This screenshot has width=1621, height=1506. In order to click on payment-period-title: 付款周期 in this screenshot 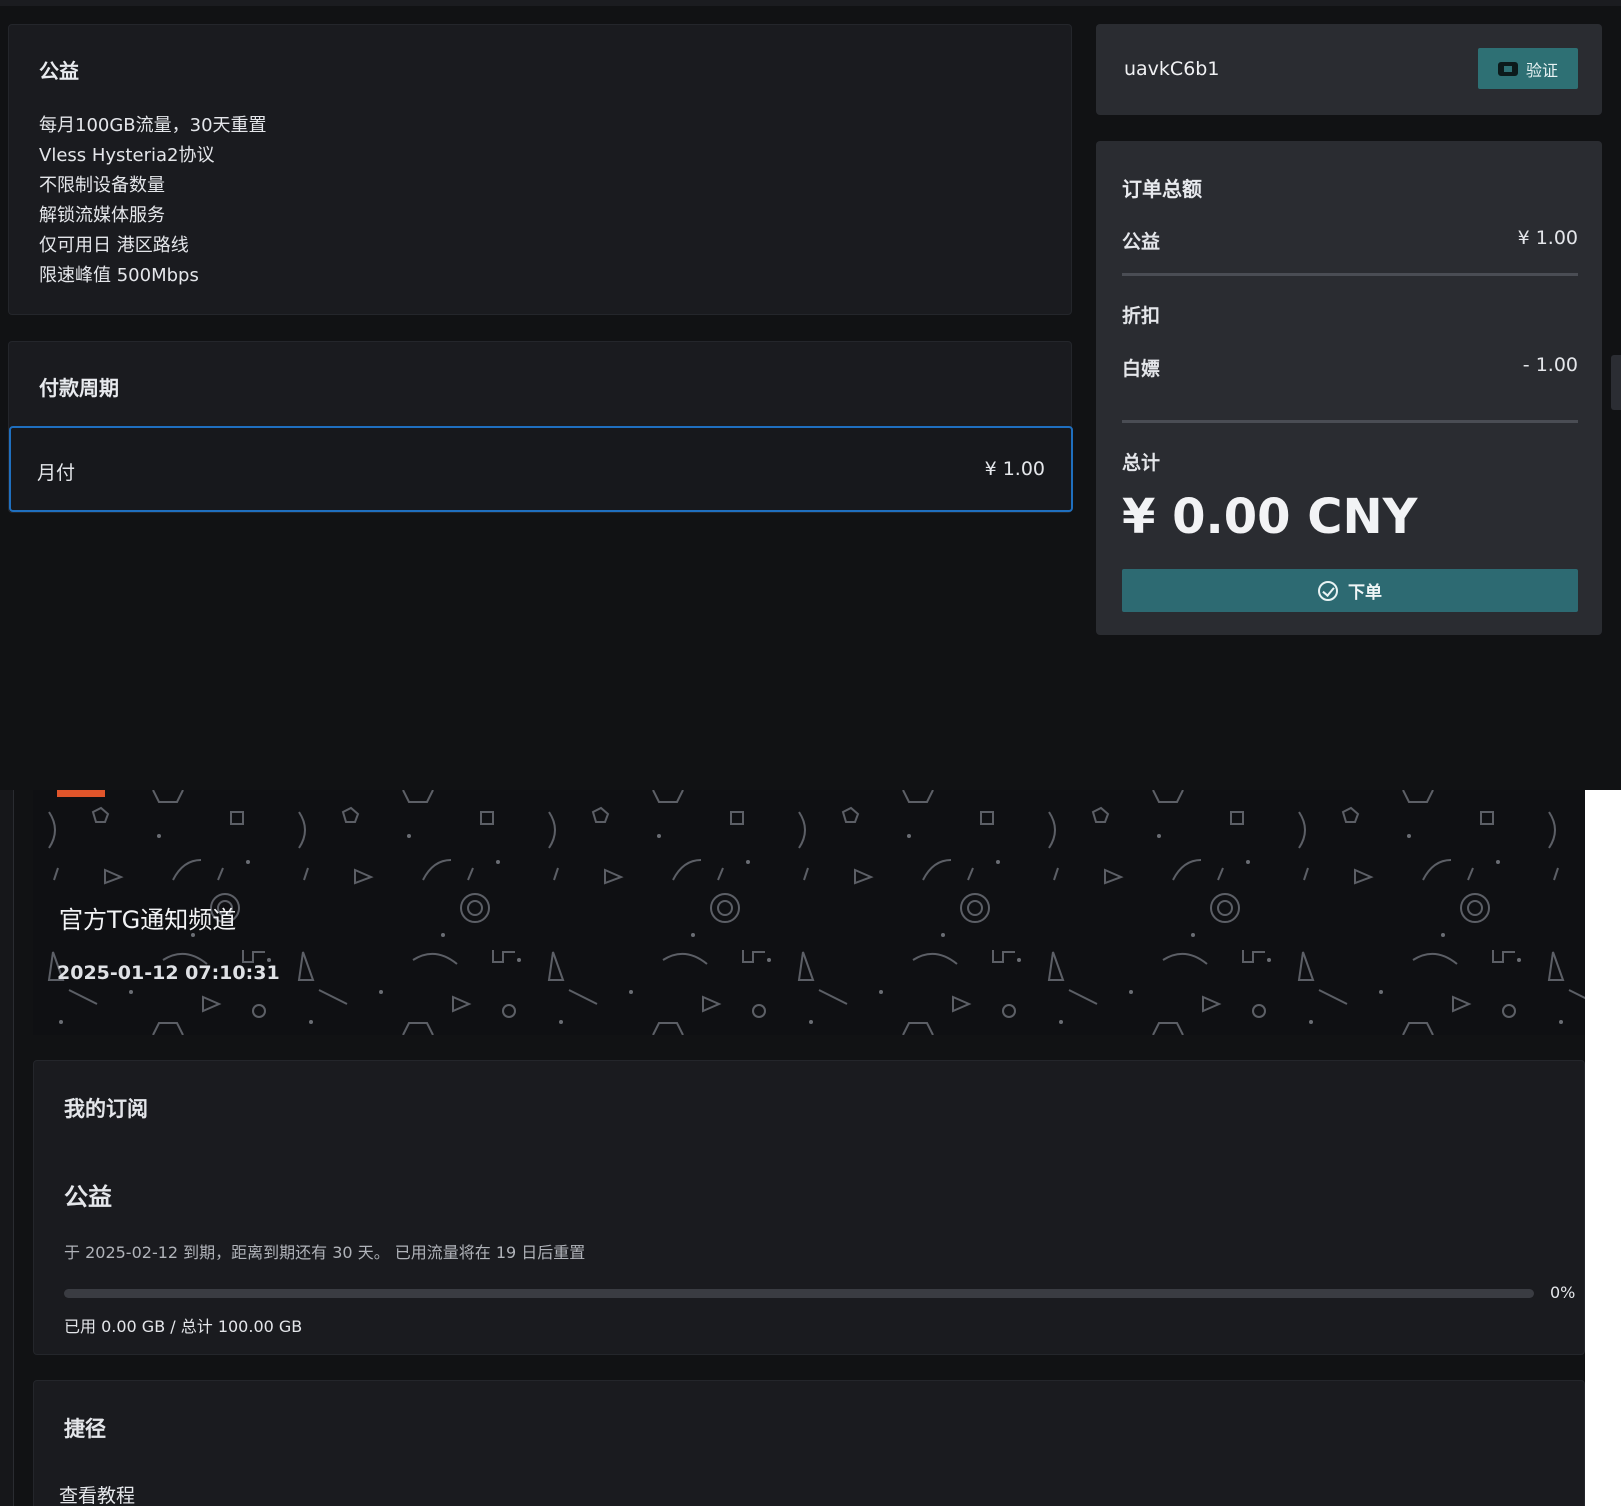, I will do `click(79, 388)`.